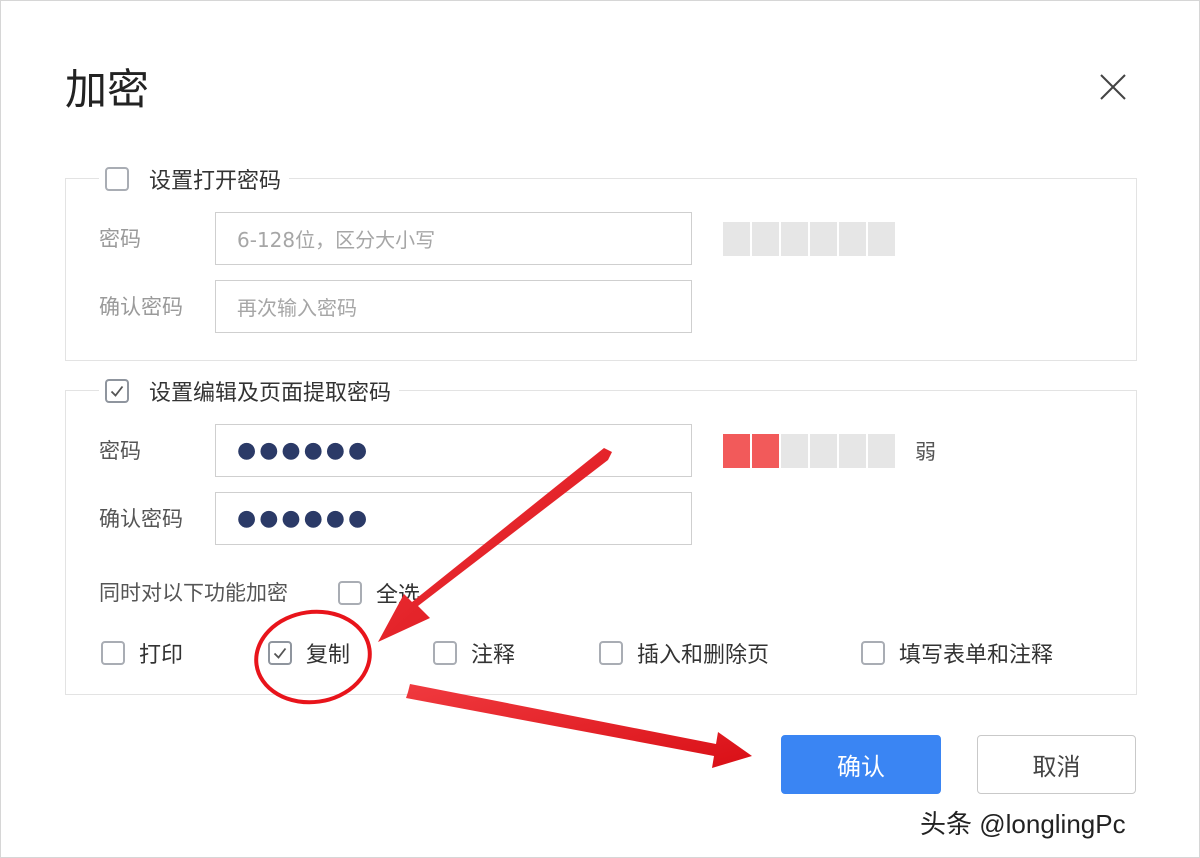 This screenshot has width=1200, height=858. I want to click on edit-password-checkbox, so click(117, 391).